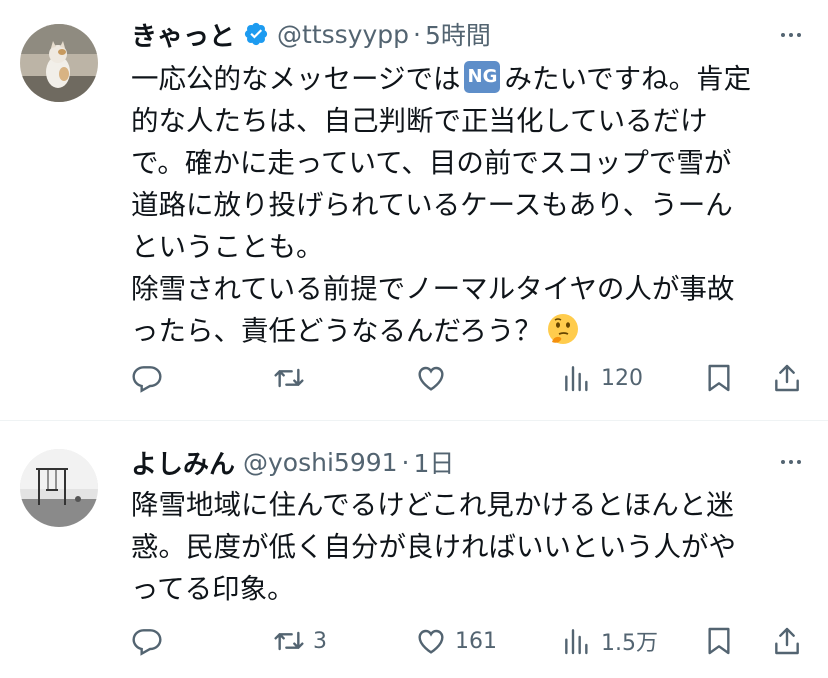 The width and height of the screenshot is (828, 678). I want to click on text-line: 除雪されている前提でノーマルタイヤの人が事故, so click(433, 289).